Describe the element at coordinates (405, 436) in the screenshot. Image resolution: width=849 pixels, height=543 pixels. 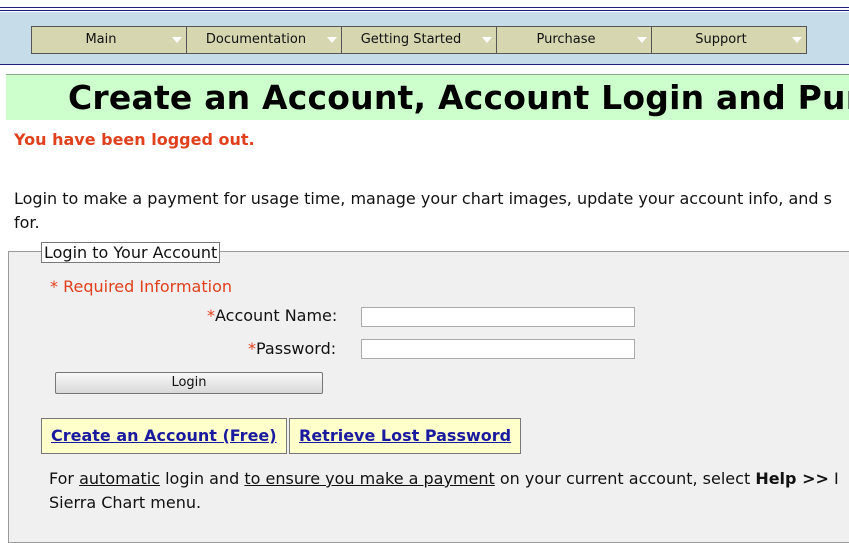
I see `retrieve-password-link: Retrieve Lost Password` at that location.